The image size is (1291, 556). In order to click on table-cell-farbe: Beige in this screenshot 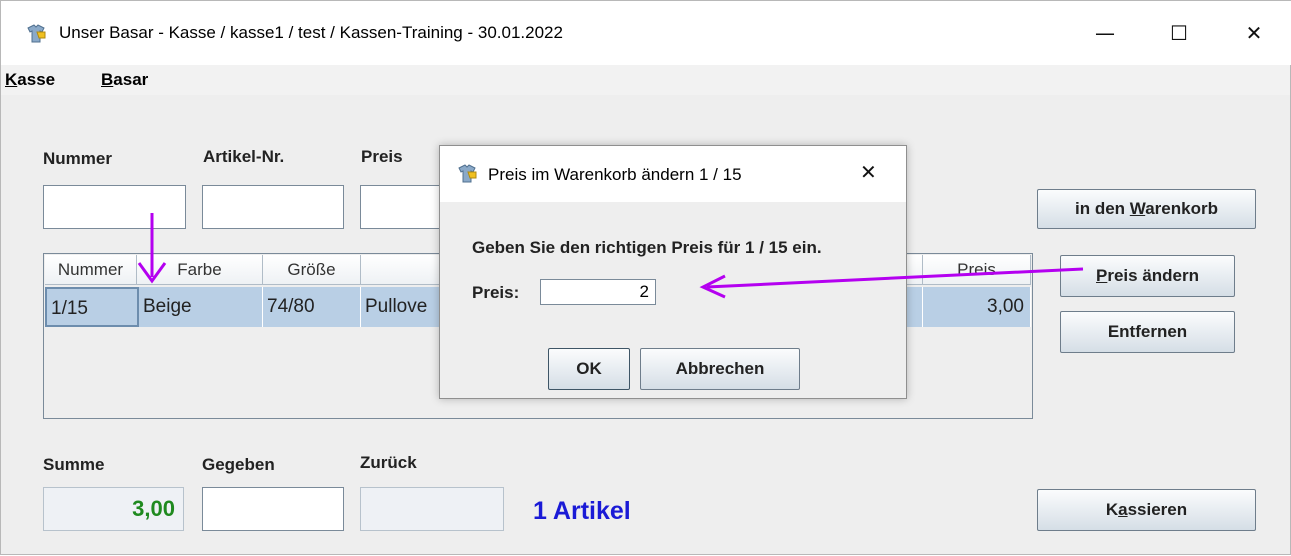, I will do `click(201, 307)`.